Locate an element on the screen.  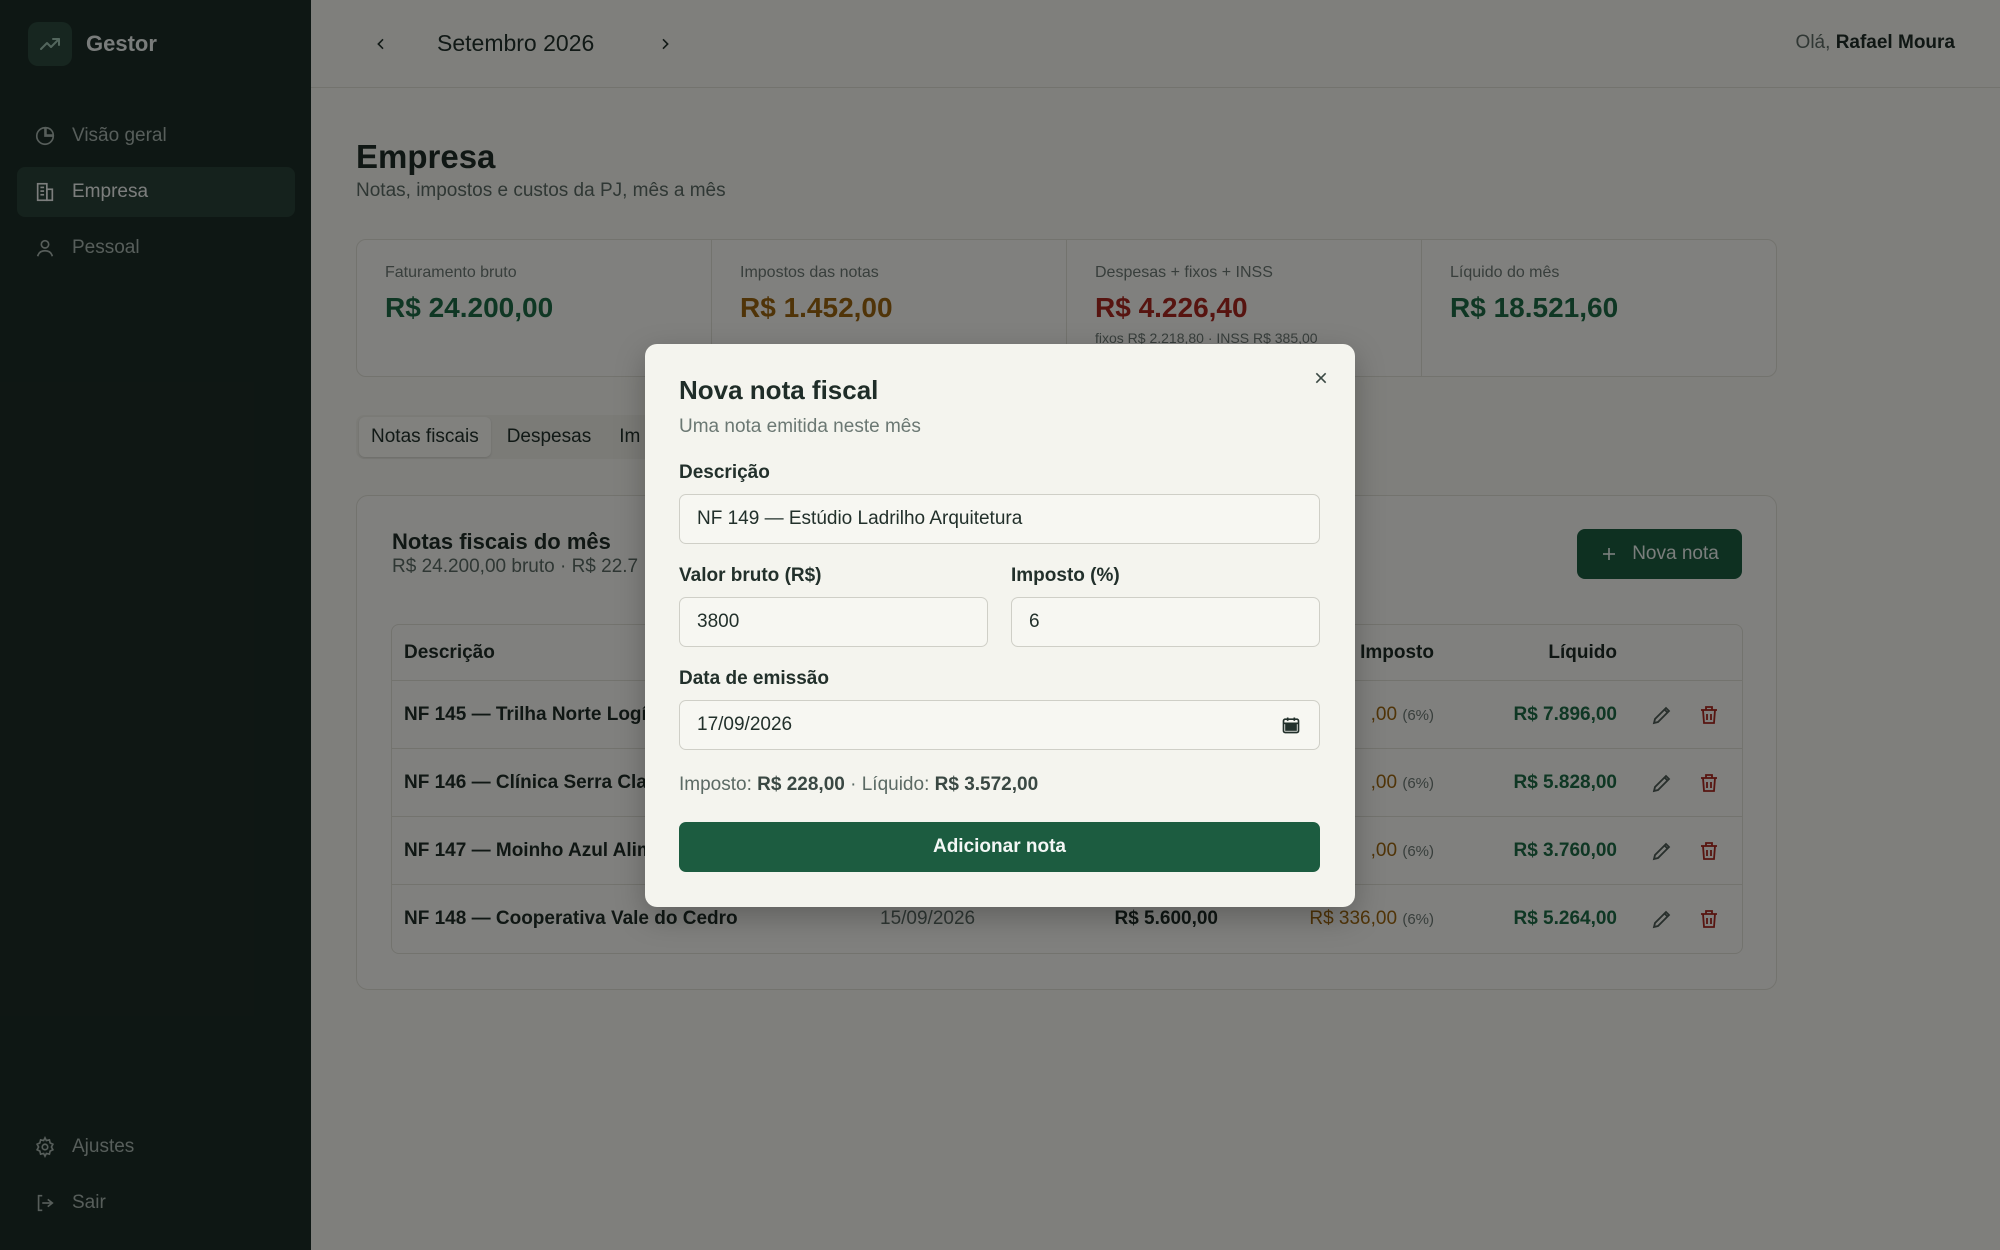
adicionar-nota-button: Adicionar nota is located at coordinates (999, 847).